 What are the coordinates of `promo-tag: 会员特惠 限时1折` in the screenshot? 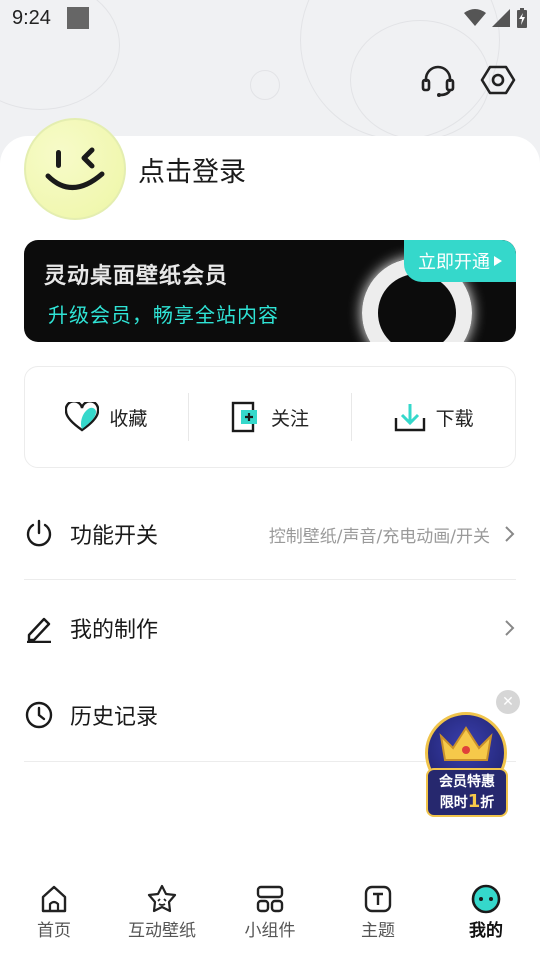 It's located at (467, 792).